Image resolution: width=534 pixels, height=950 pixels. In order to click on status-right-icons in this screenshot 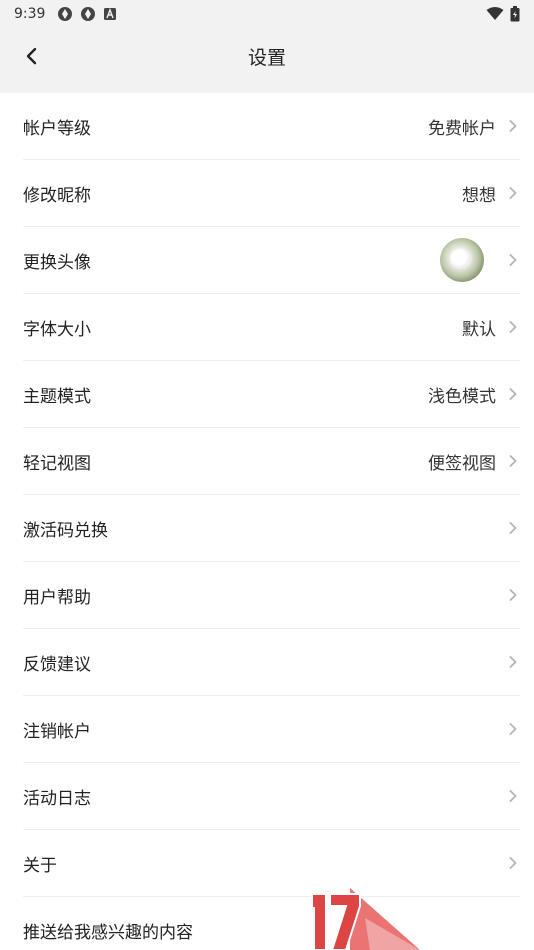, I will do `click(503, 14)`.